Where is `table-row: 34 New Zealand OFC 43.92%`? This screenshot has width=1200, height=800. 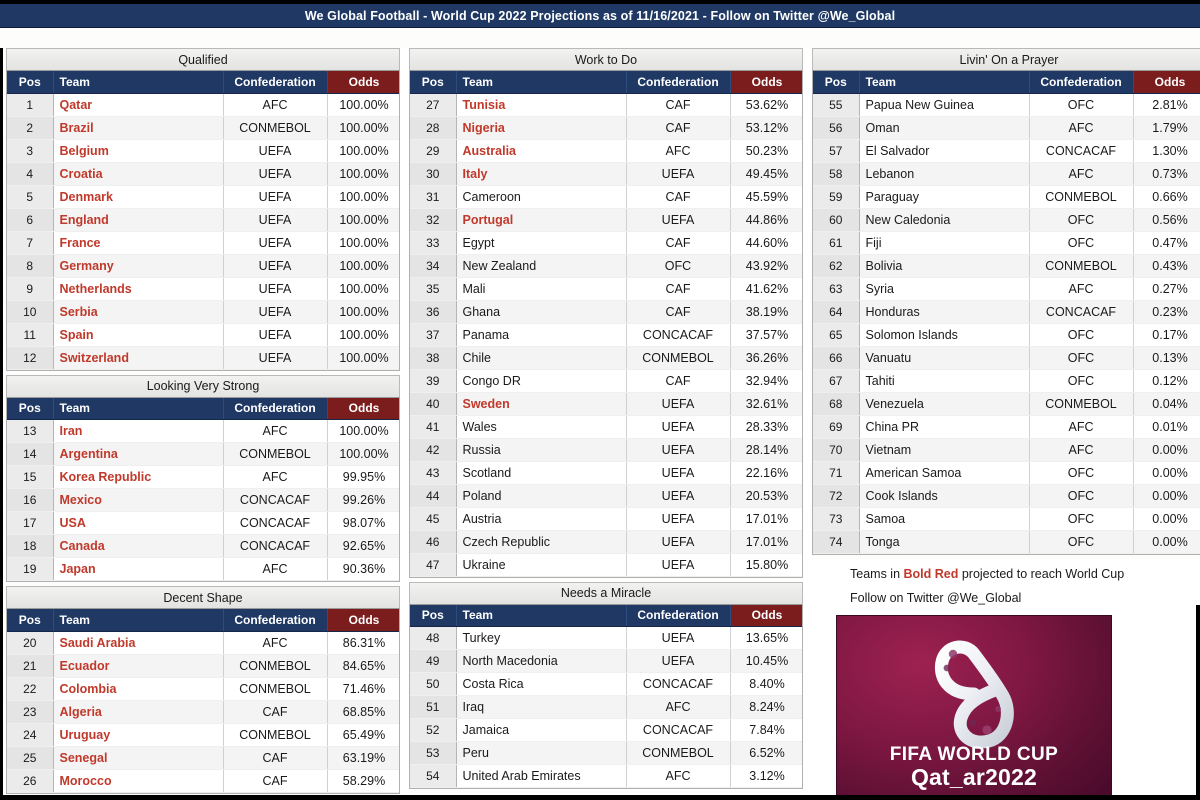 table-row: 34 New Zealand OFC 43.92% is located at coordinates (606, 266).